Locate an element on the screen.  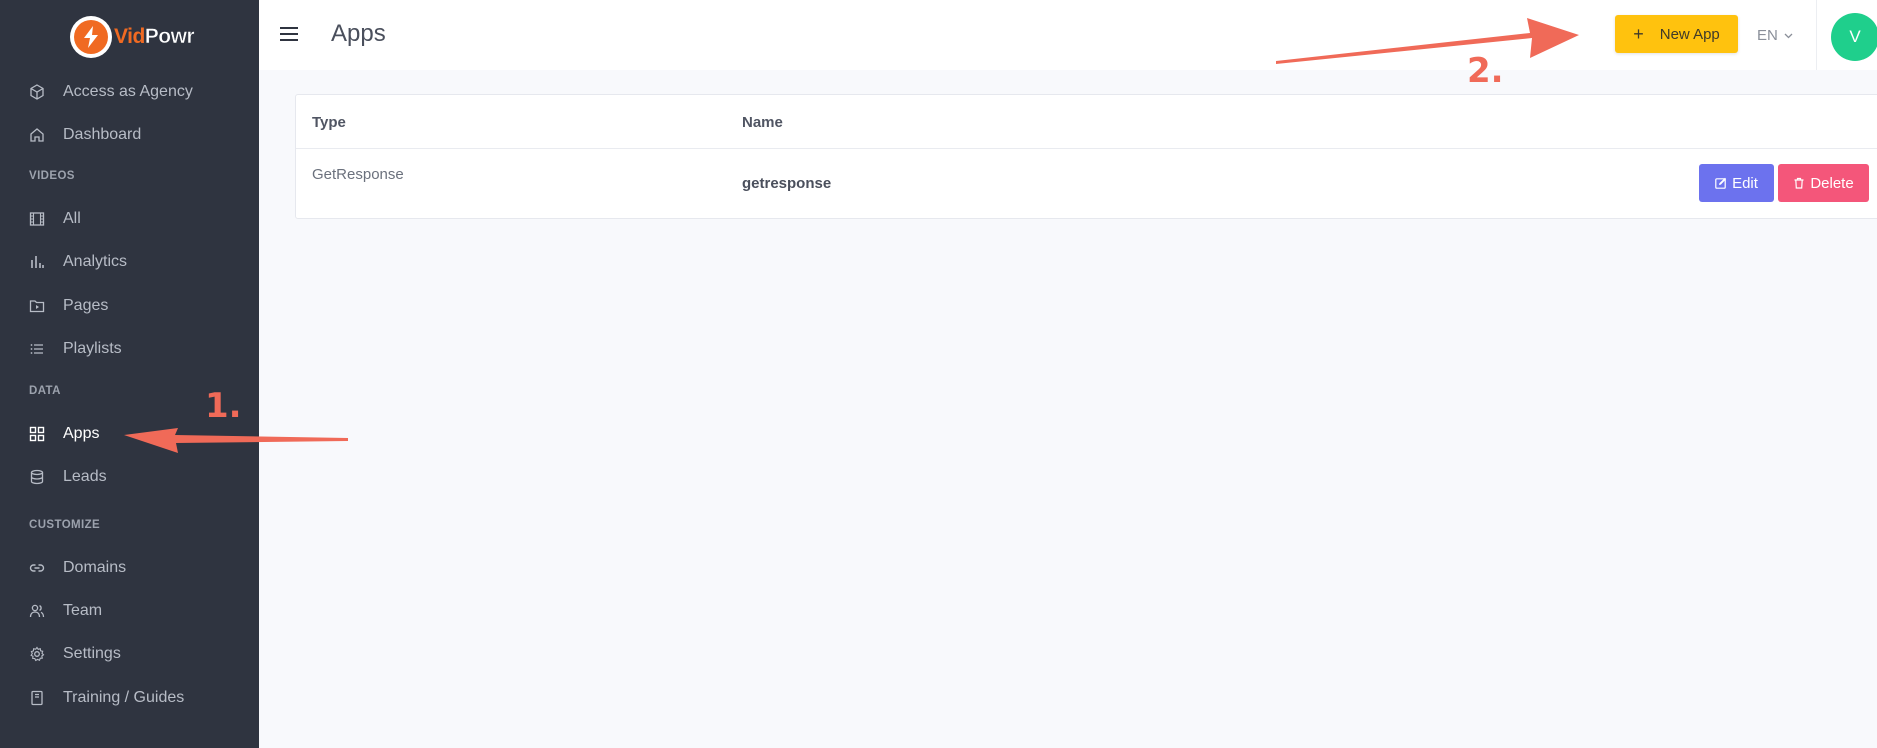
hamburger-menu-icon is located at coordinates (289, 34).